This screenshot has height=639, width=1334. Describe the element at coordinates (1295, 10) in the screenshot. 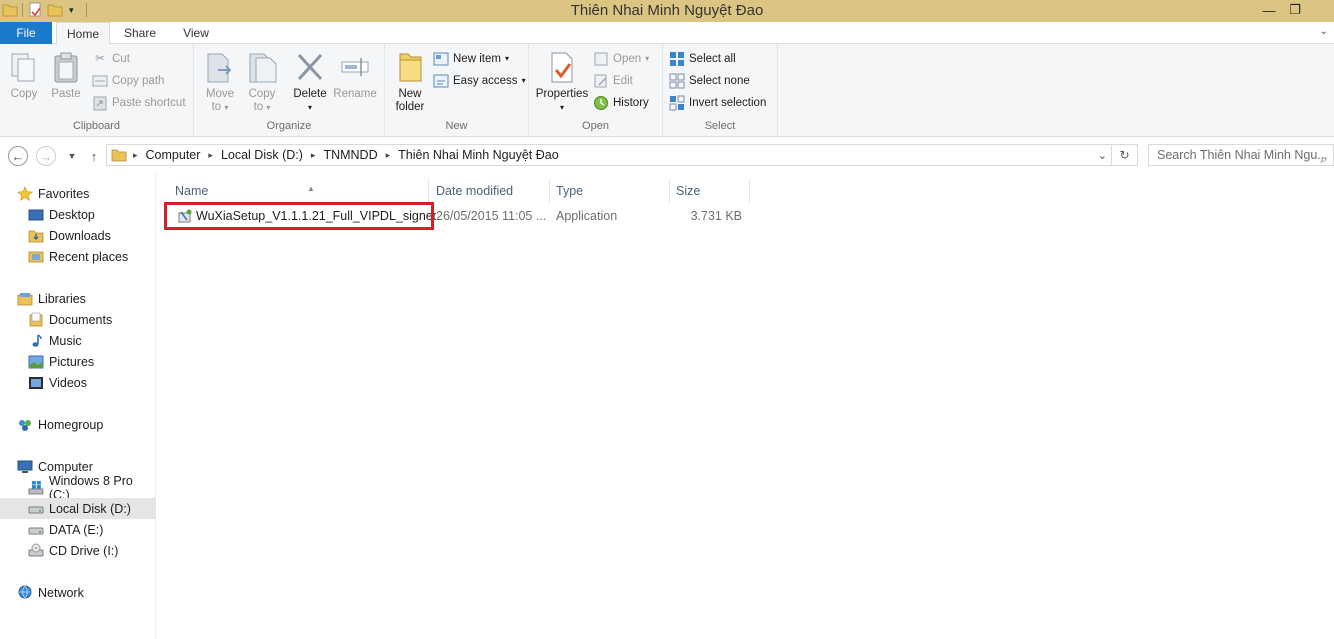

I see `maximize-button: ❐` at that location.